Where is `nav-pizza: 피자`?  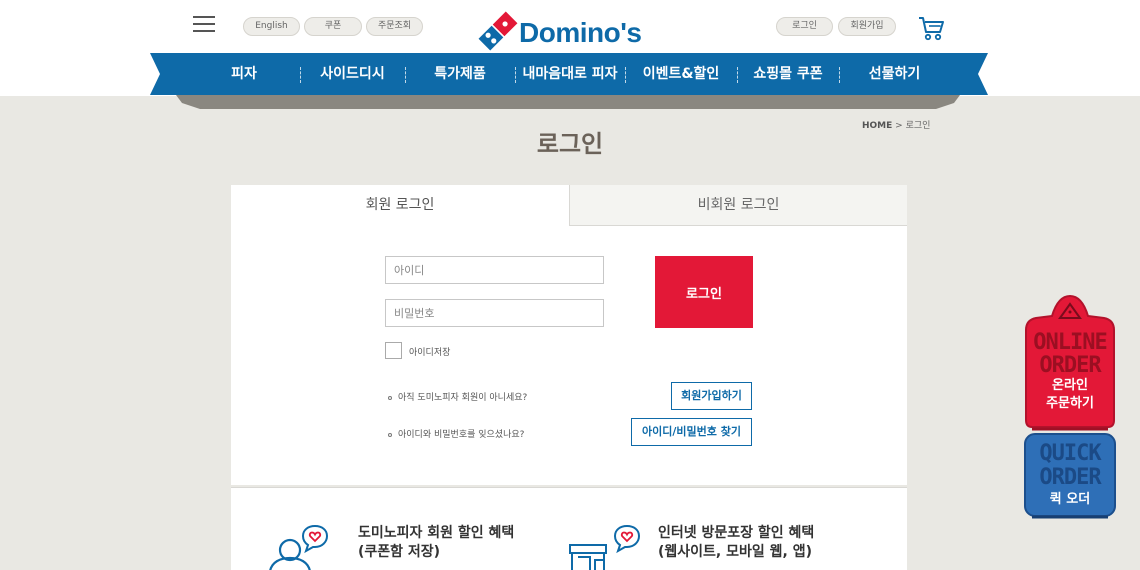
nav-pizza: 피자 is located at coordinates (244, 74).